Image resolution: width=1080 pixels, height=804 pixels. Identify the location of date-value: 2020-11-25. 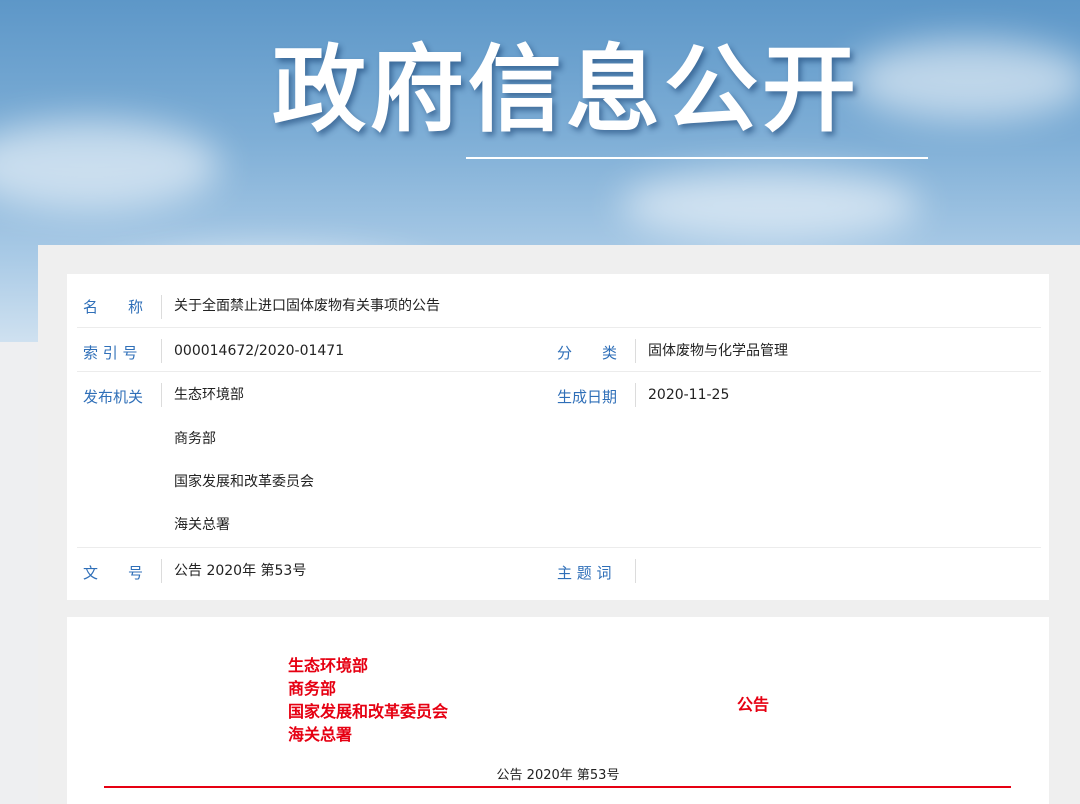
(689, 395).